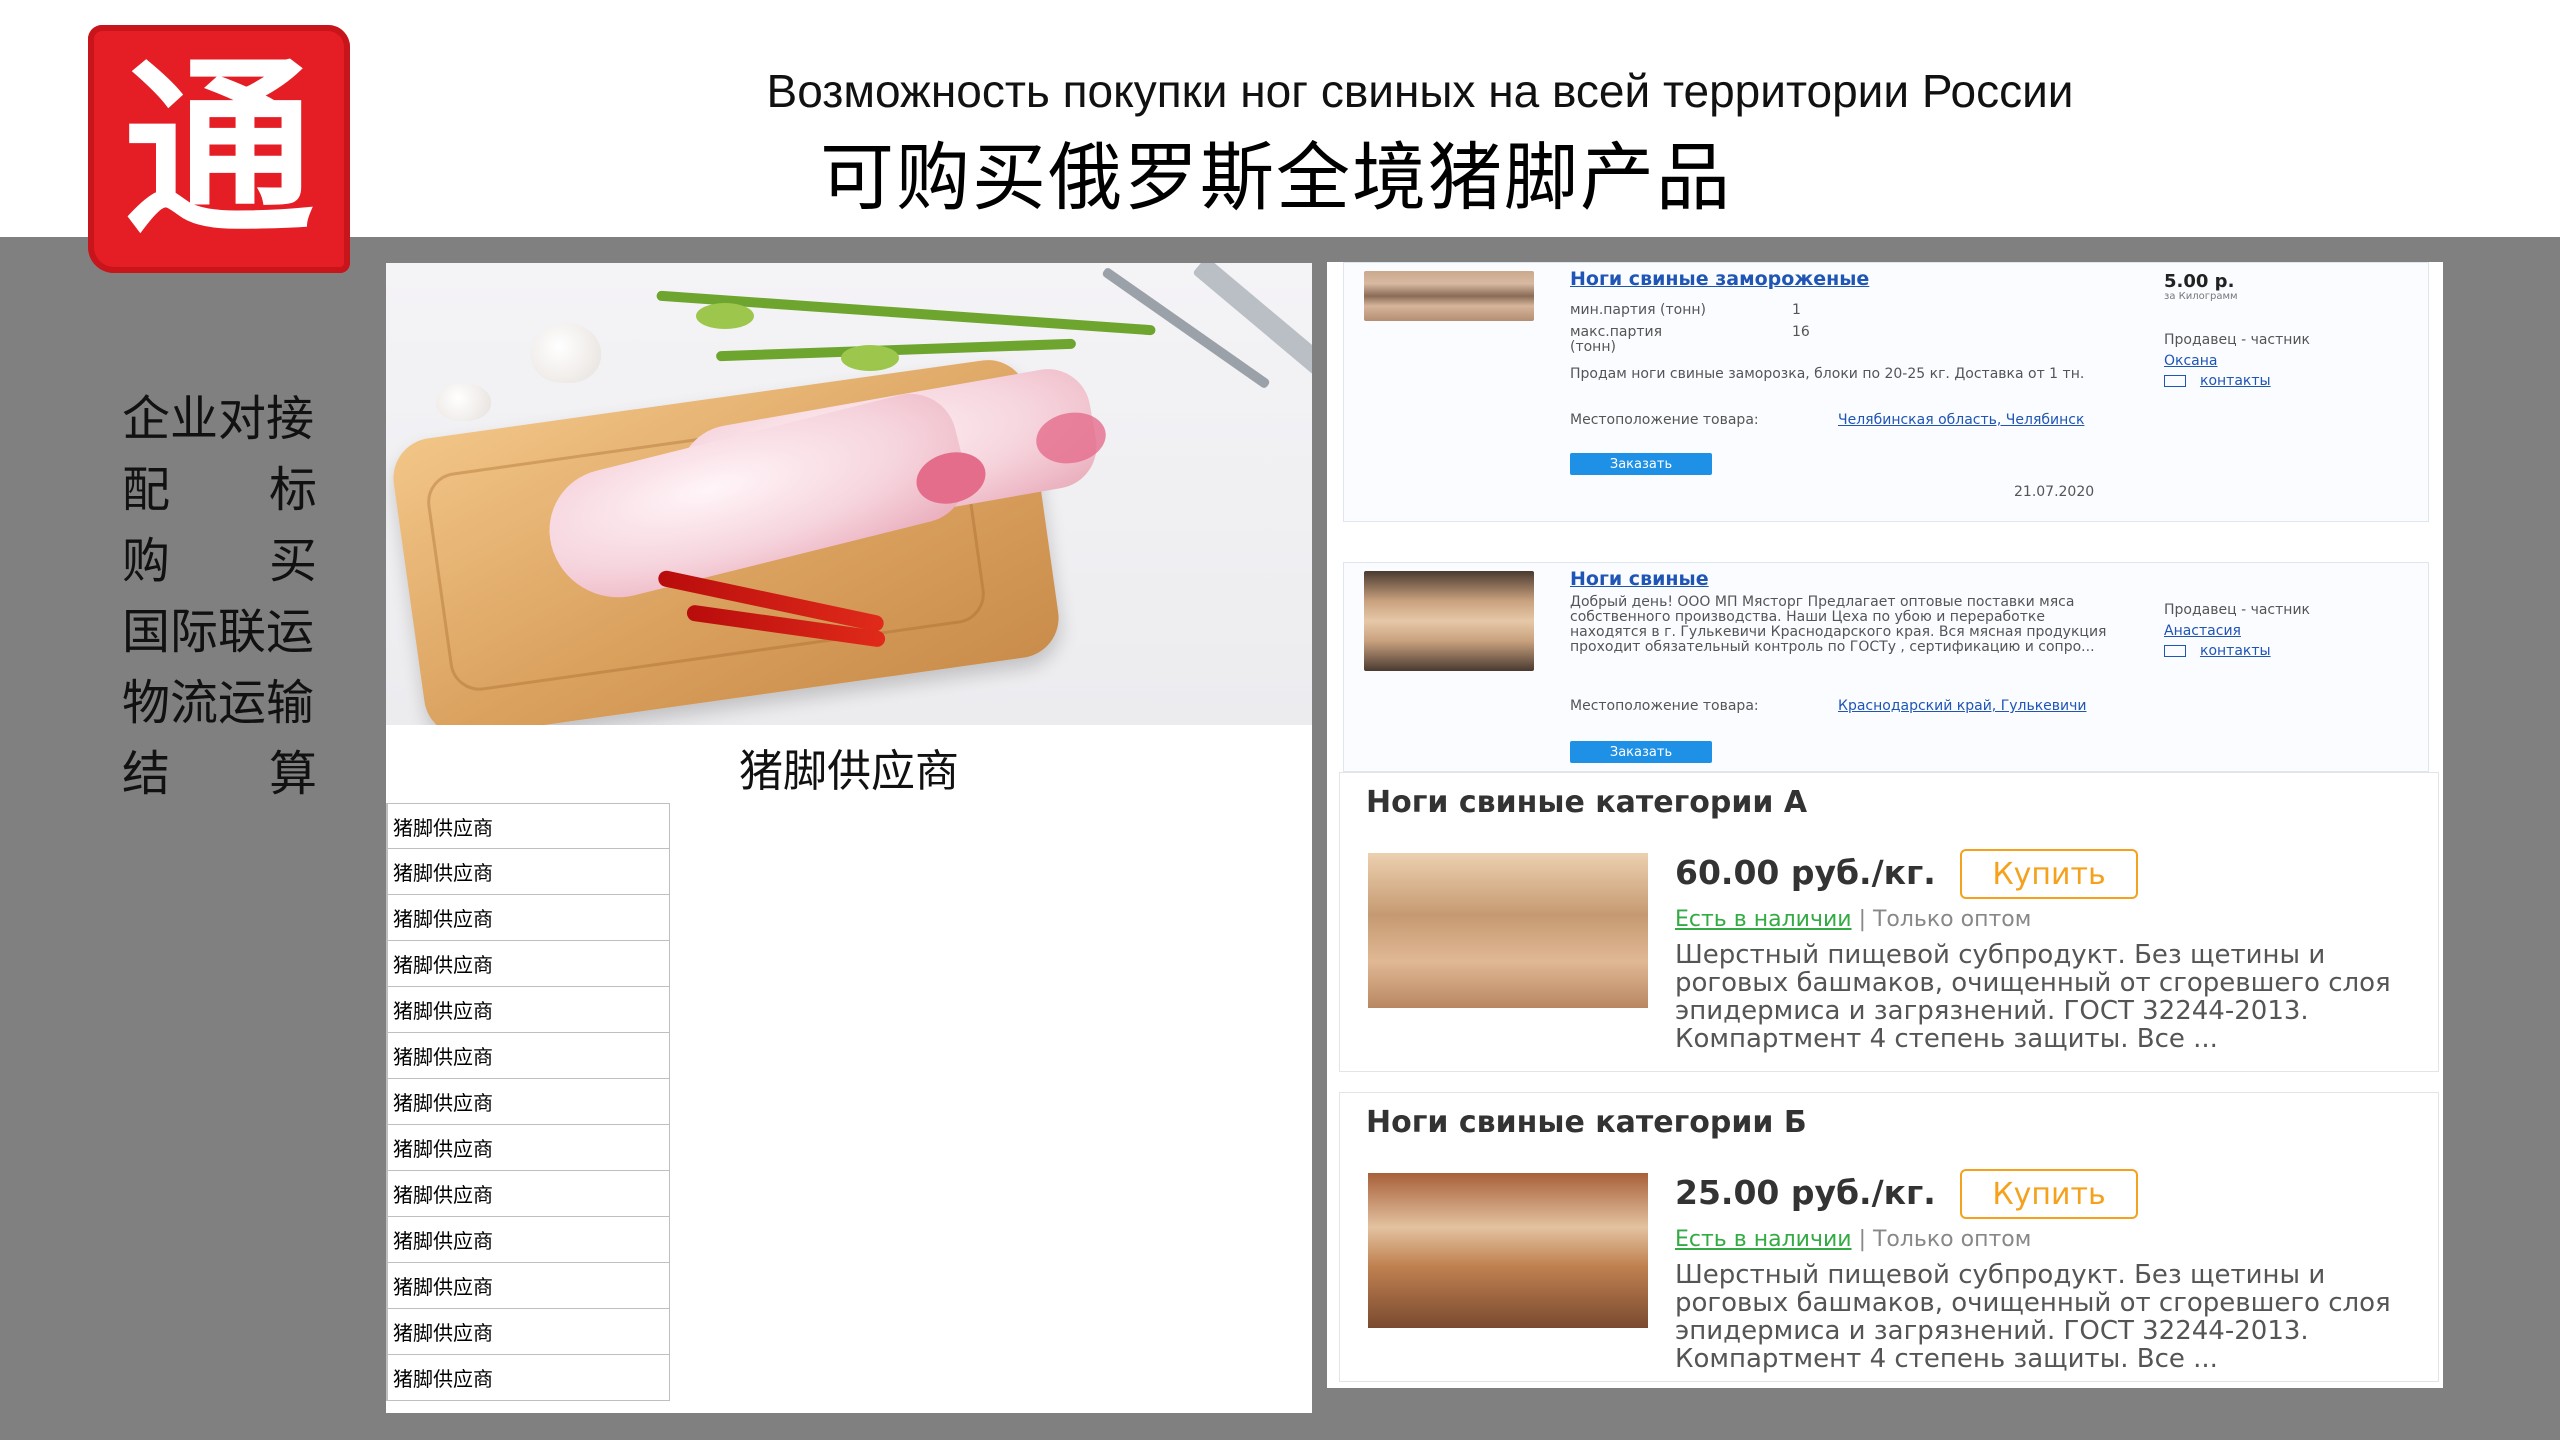  I want to click on seller-link: Анастасия, so click(2202, 631).